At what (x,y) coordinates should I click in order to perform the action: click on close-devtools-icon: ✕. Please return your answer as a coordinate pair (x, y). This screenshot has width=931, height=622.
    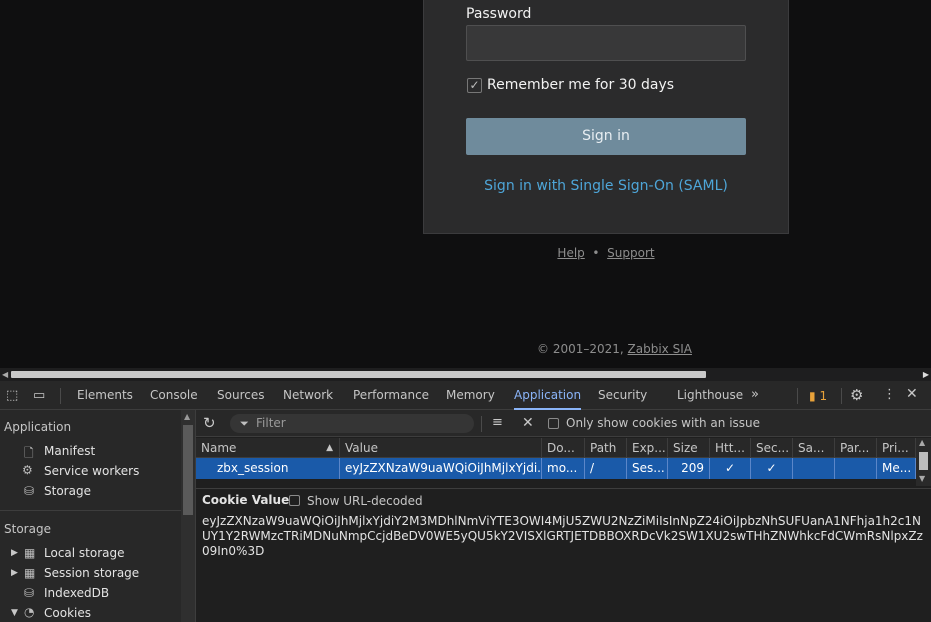
    Looking at the image, I should click on (912, 394).